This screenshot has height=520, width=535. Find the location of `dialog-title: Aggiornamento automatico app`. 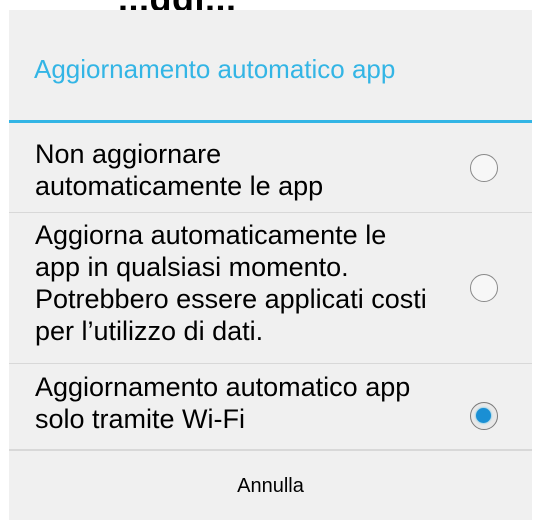

dialog-title: Aggiornamento automatico app is located at coordinates (215, 69).